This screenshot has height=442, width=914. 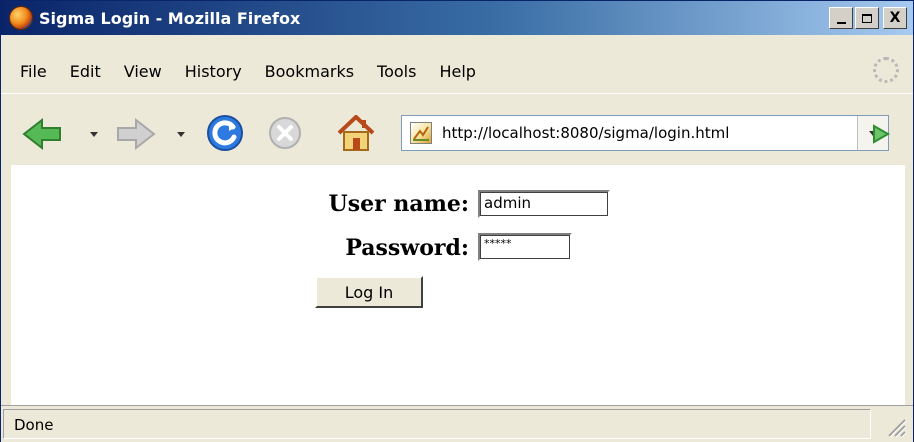 I want to click on maximize-button, so click(x=867, y=18).